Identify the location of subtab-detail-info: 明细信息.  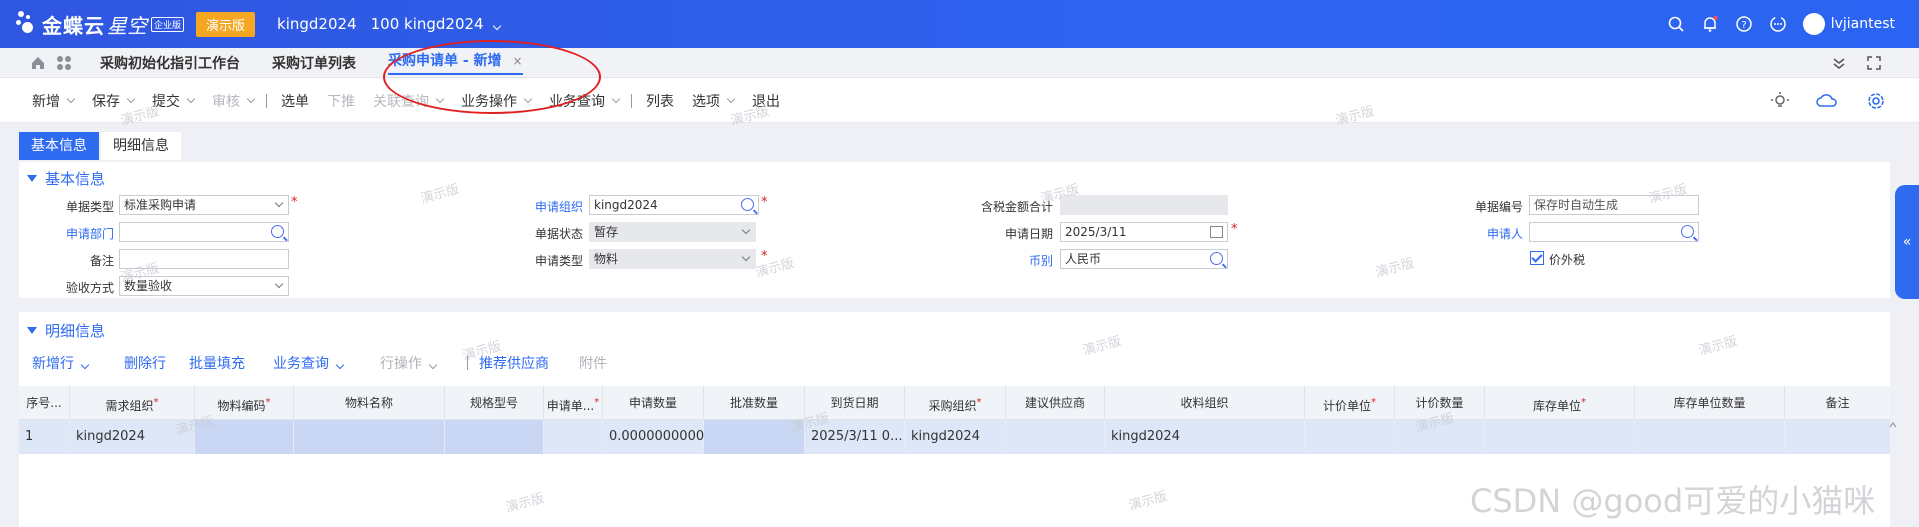
(141, 146).